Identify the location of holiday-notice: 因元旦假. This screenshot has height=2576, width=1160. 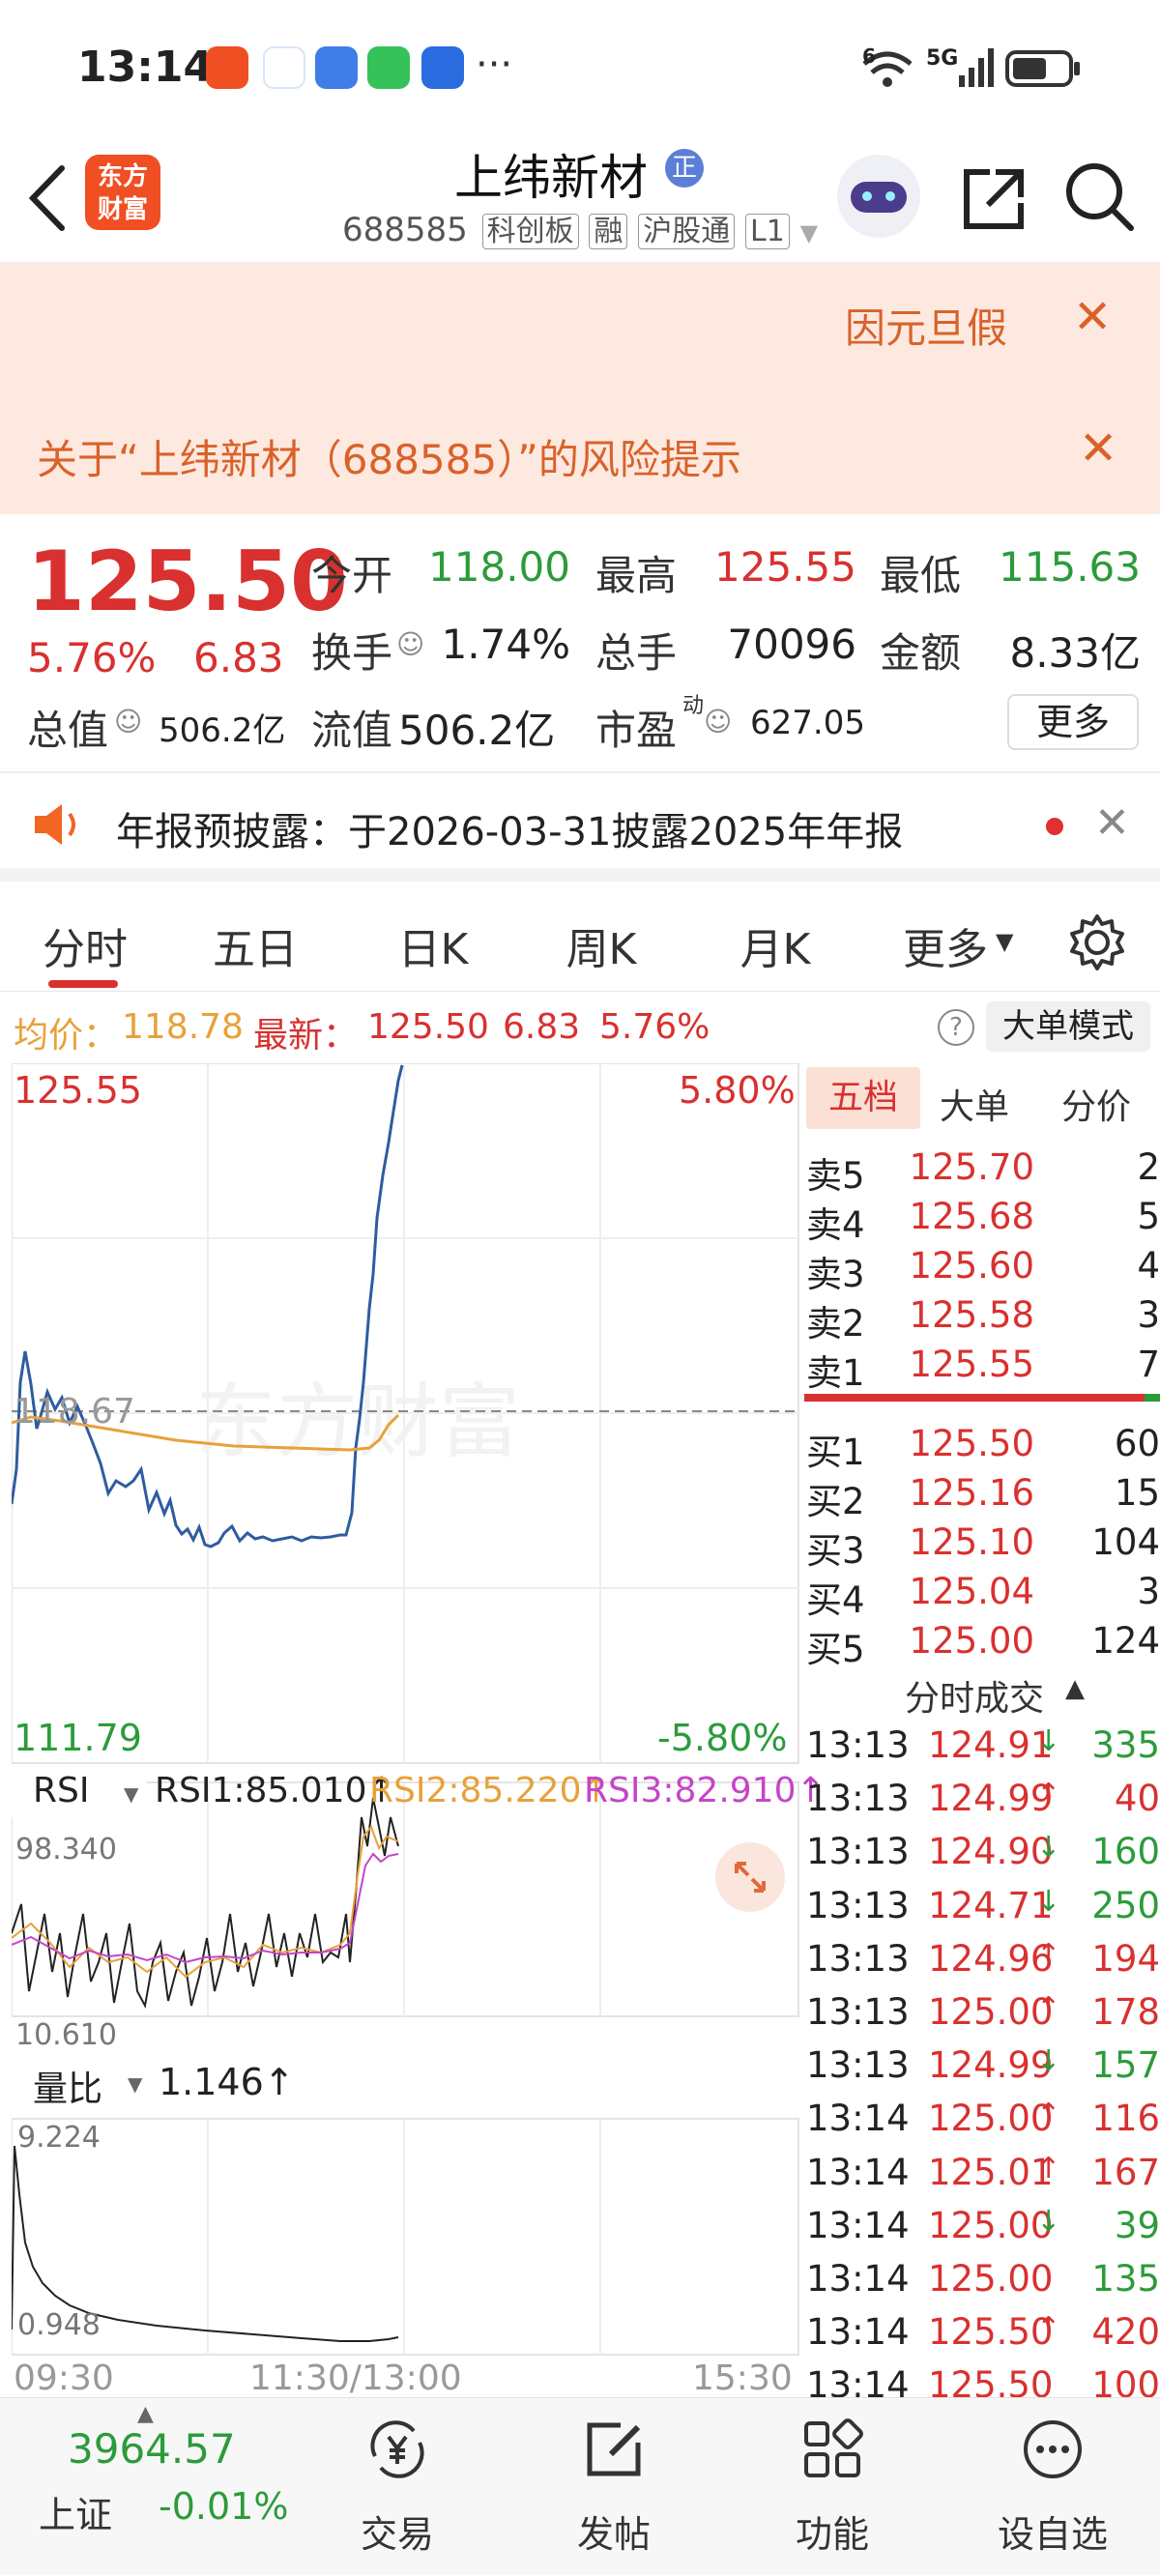
(926, 325).